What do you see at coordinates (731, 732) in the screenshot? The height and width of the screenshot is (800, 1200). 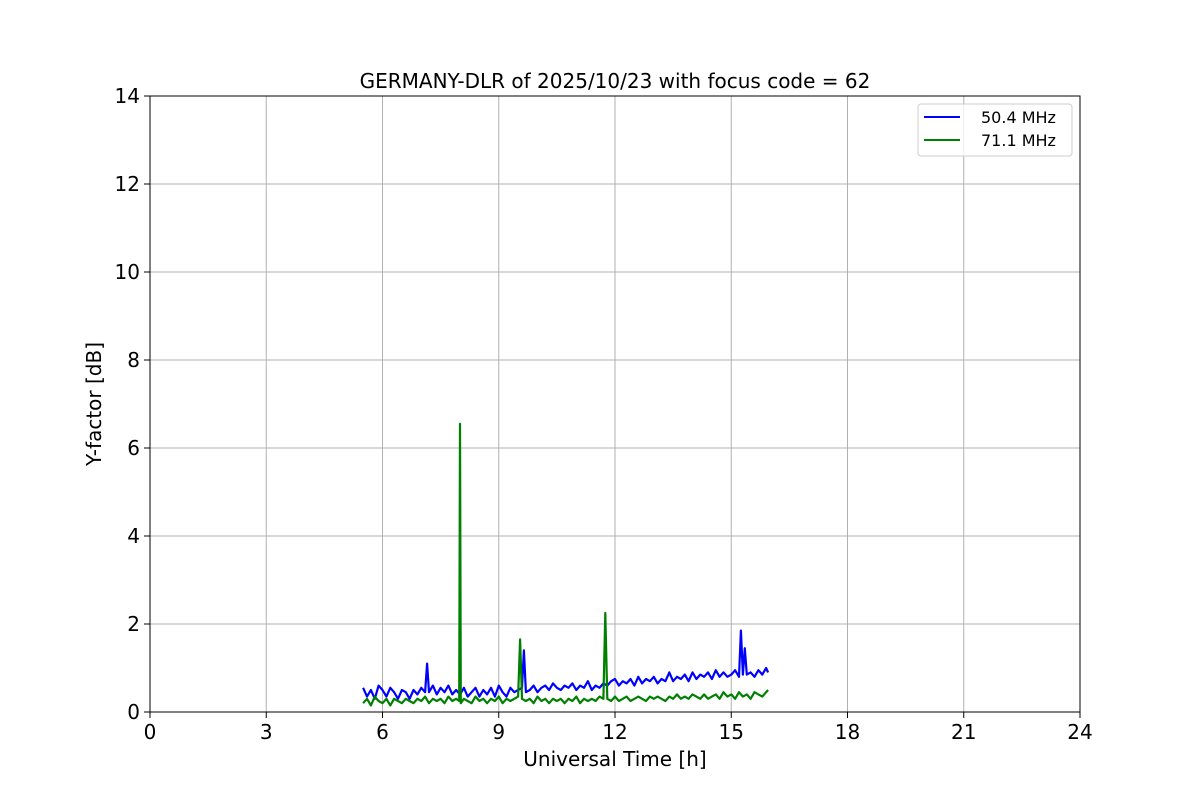 I see `x-tick-label: 15` at bounding box center [731, 732].